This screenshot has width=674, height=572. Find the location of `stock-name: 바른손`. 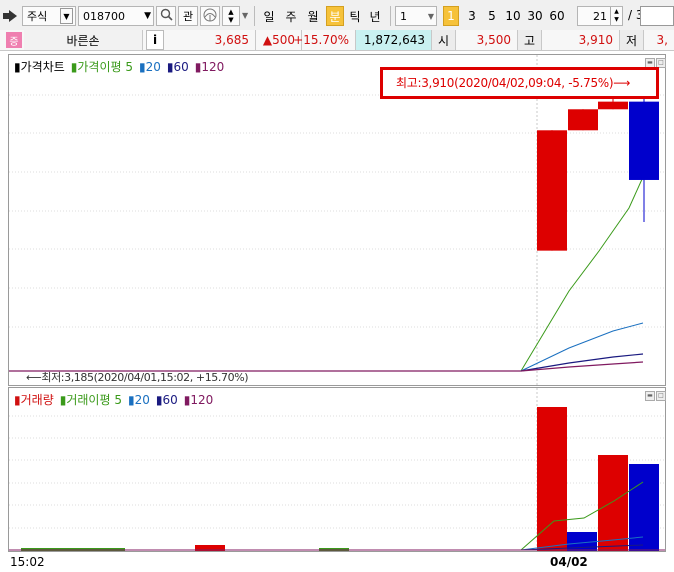

stock-name: 바른손 is located at coordinates (83, 40).